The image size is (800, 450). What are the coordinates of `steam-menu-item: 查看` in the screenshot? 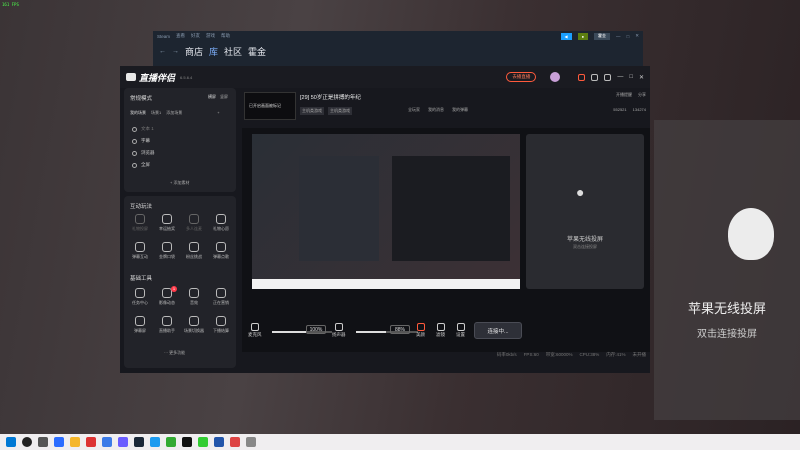 It's located at (180, 36).